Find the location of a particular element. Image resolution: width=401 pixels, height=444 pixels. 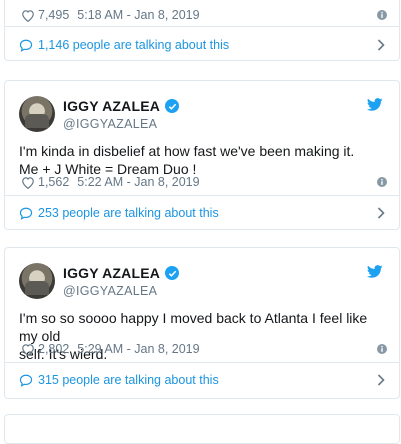

talking-text: 1,146 people are talking about this is located at coordinates (133, 45).